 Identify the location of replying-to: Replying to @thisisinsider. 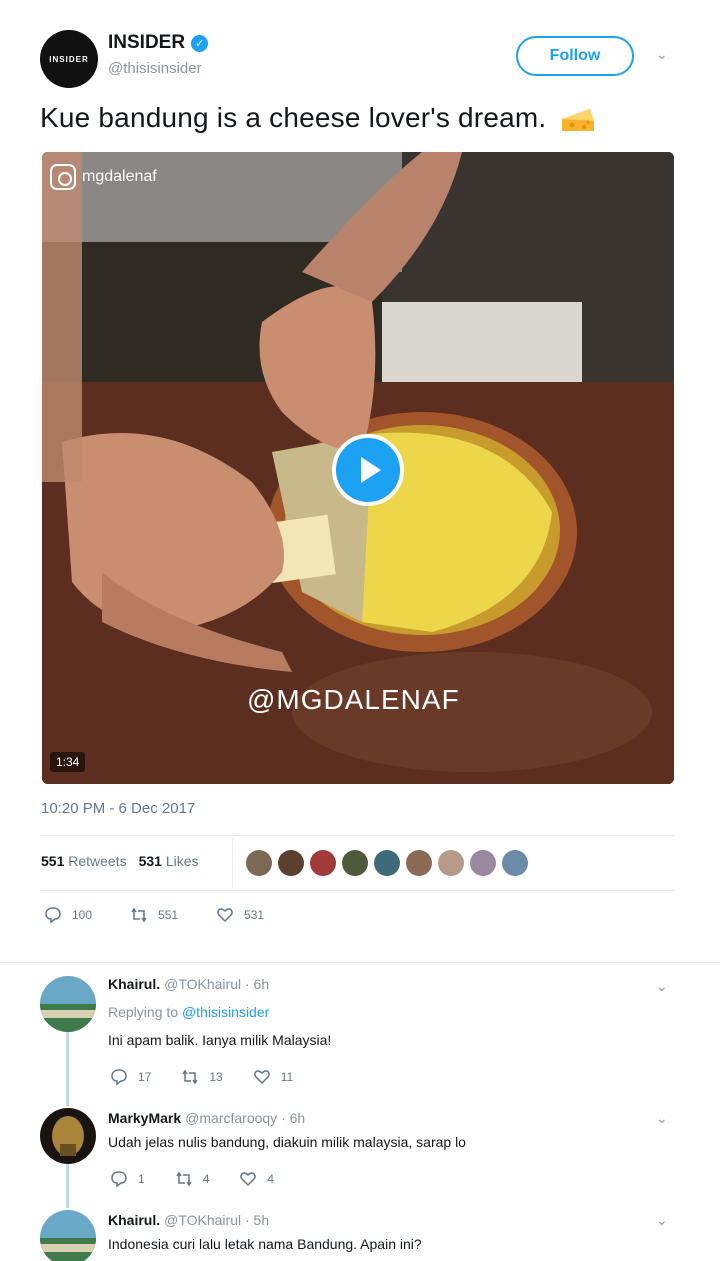
(188, 1012).